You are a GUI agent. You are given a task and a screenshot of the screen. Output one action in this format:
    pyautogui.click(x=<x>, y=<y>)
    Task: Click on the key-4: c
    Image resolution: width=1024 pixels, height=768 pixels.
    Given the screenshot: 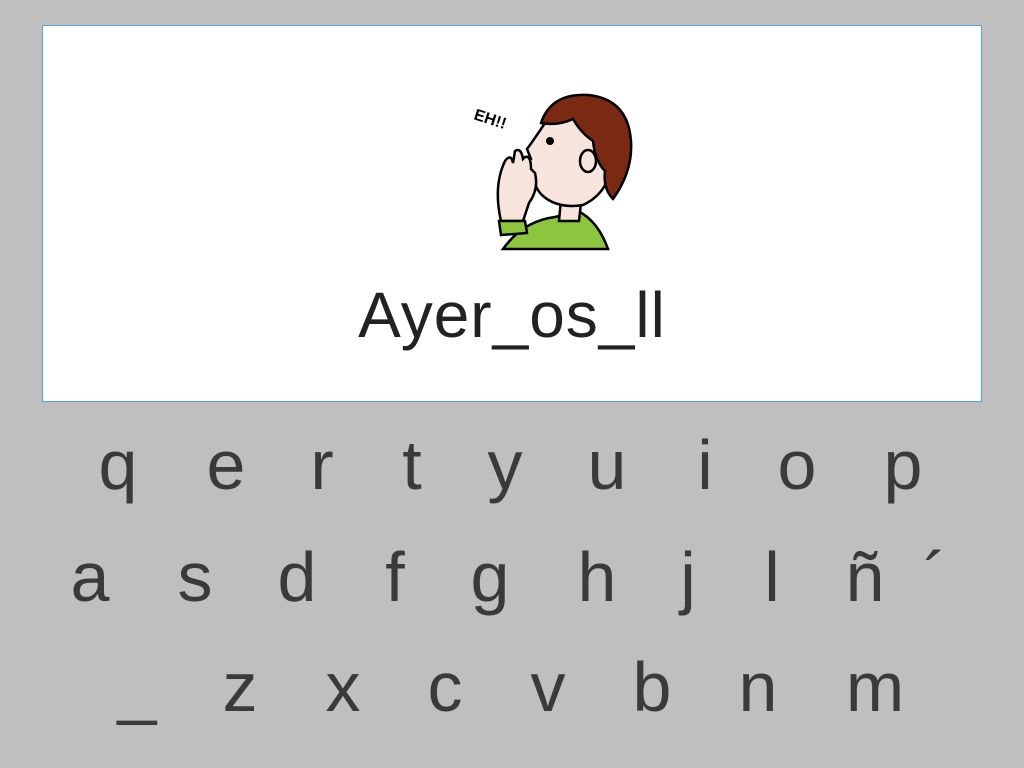 What is the action you would take?
    pyautogui.click(x=445, y=687)
    